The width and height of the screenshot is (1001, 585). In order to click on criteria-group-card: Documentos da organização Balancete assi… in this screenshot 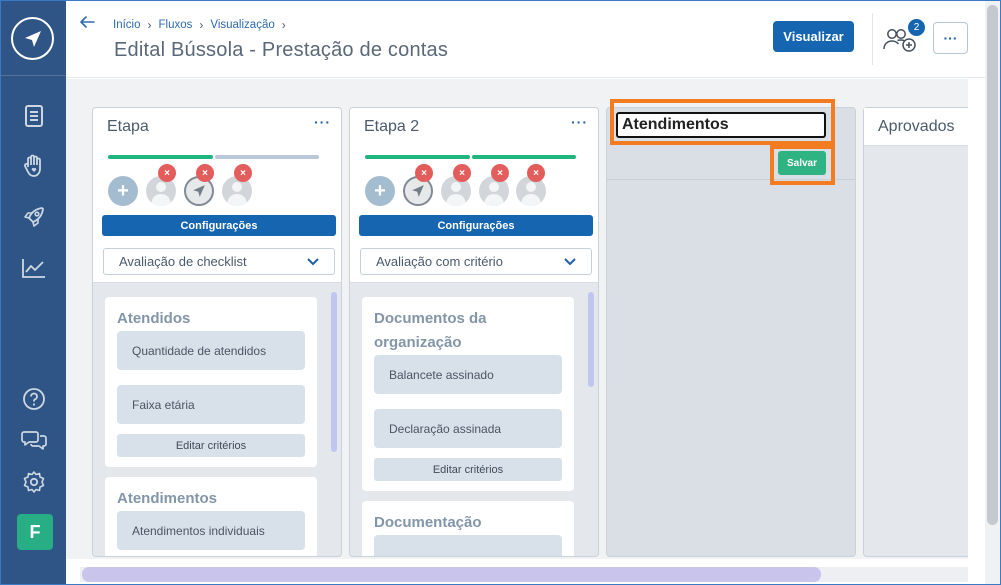, I will do `click(468, 394)`.